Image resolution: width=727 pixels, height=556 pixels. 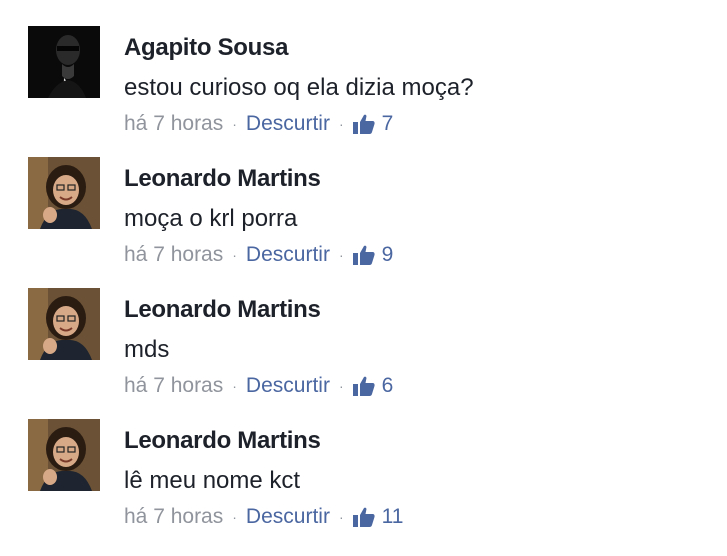 I want to click on dark-profile-photo-icon, so click(x=64, y=62).